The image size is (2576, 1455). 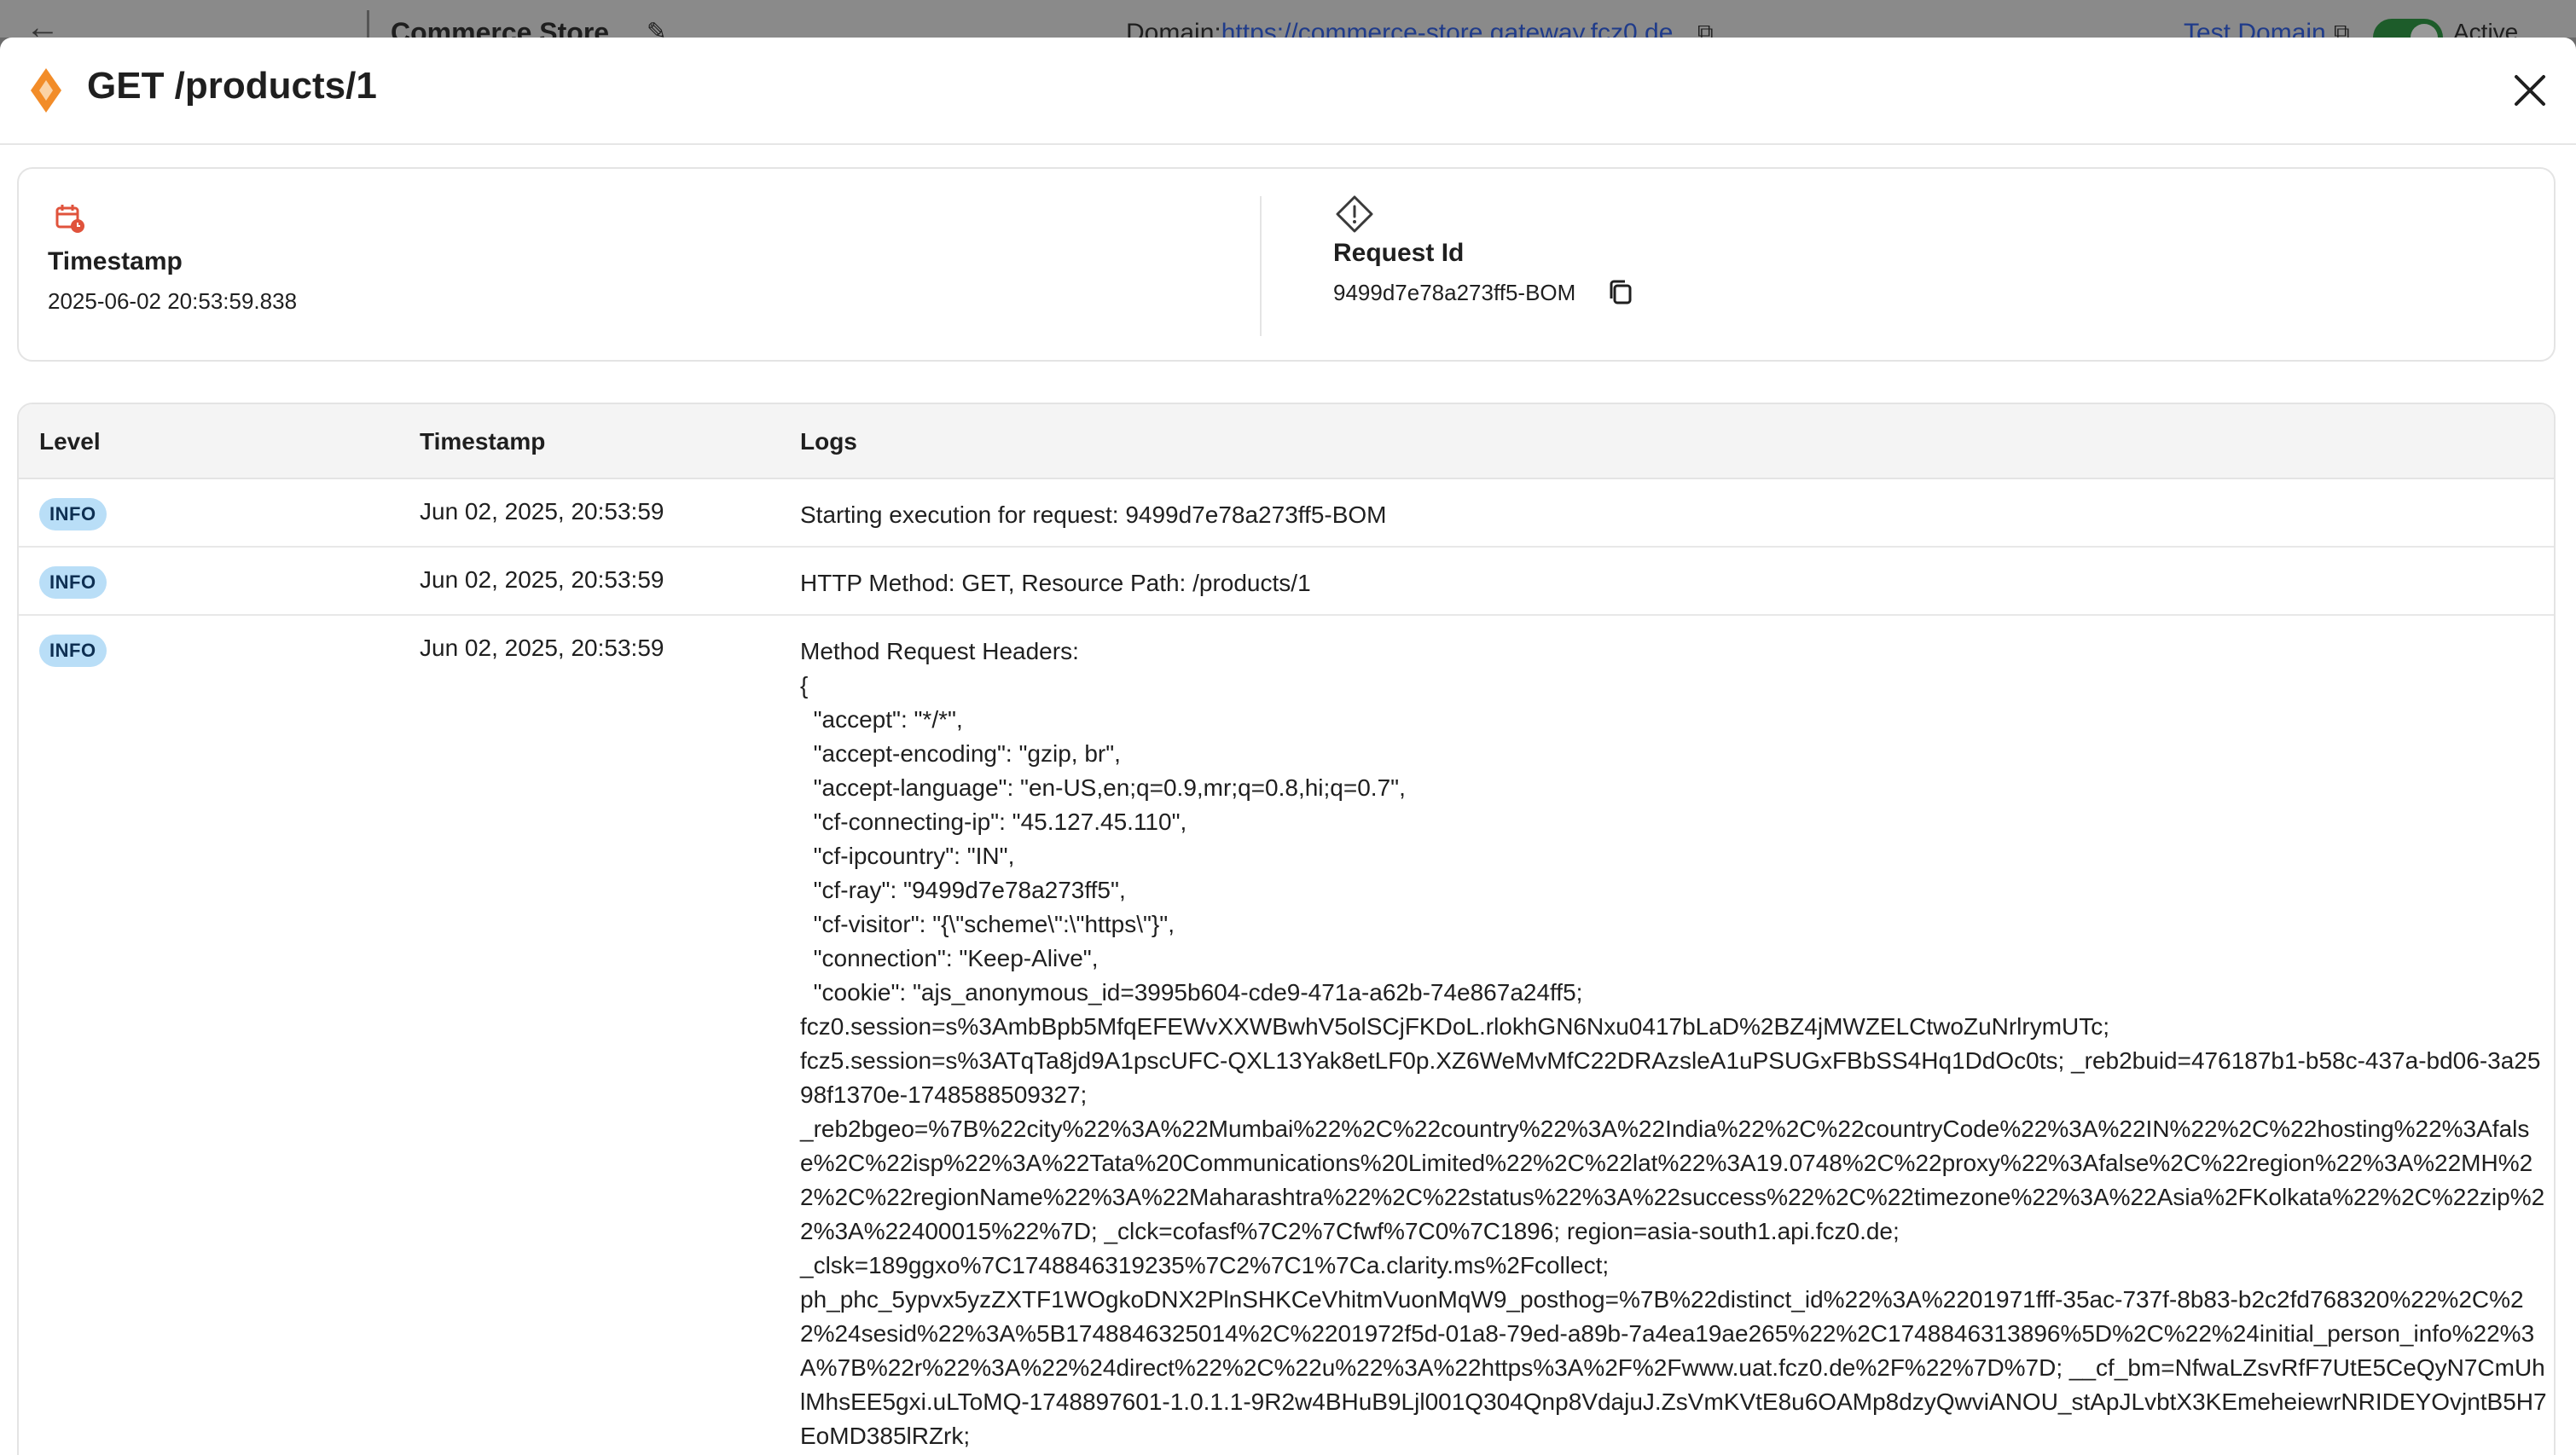 What do you see at coordinates (1447, 28) in the screenshot?
I see `domain-link: https://commerce-store.gateway.fcz0.de` at bounding box center [1447, 28].